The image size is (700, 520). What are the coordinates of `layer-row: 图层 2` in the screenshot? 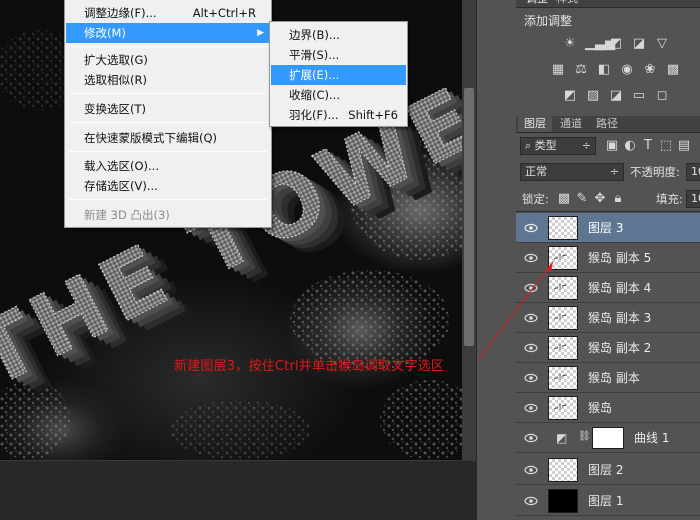 It's located at (608, 470).